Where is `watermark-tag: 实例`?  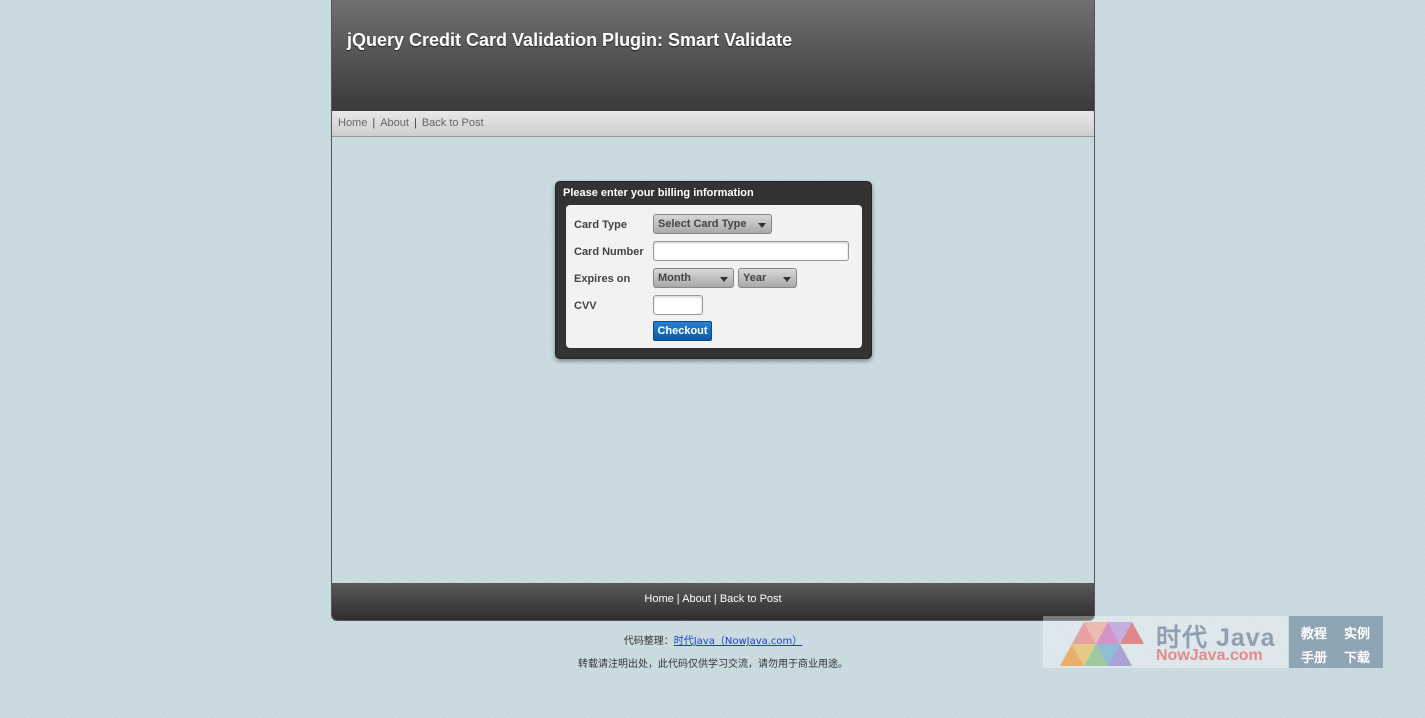 watermark-tag: 实例 is located at coordinates (1357, 633).